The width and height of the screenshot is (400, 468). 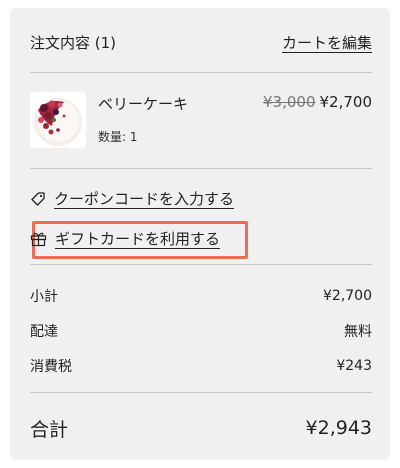 What do you see at coordinates (38, 238) in the screenshot?
I see `gift-icon` at bounding box center [38, 238].